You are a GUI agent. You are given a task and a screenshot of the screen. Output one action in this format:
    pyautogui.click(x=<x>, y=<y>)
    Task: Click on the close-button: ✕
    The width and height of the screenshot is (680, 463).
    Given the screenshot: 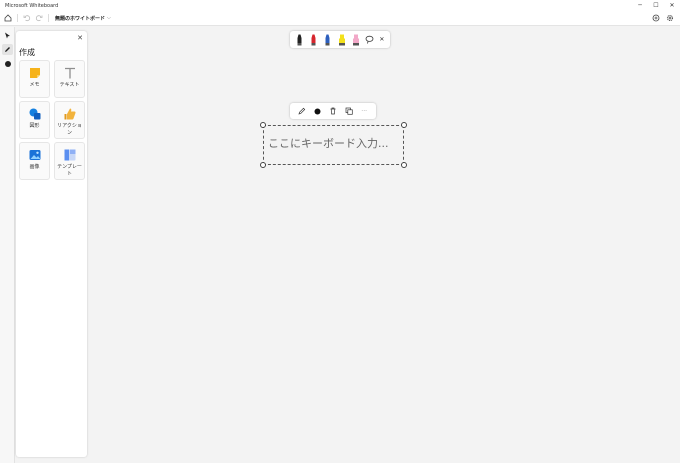 What is the action you would take?
    pyautogui.click(x=672, y=5)
    